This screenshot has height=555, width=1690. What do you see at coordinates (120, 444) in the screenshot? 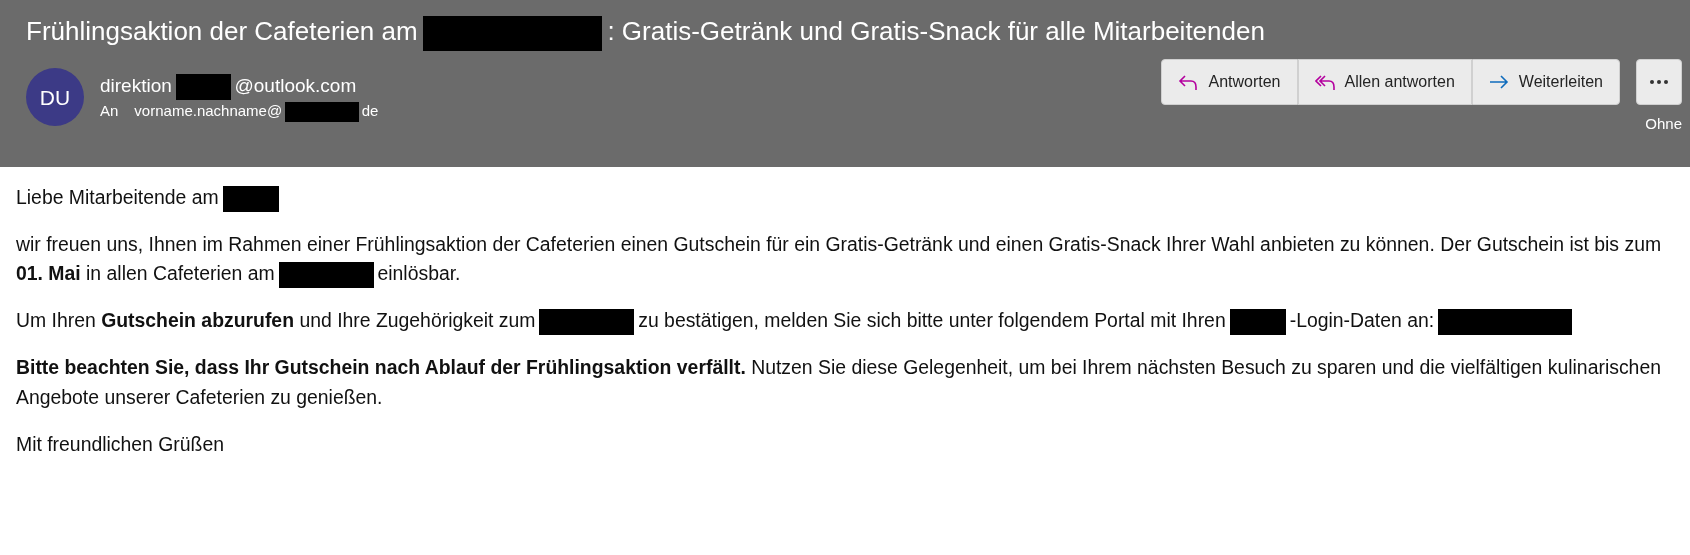
I see `paragraph: Mit freundlichen Grüßen` at bounding box center [120, 444].